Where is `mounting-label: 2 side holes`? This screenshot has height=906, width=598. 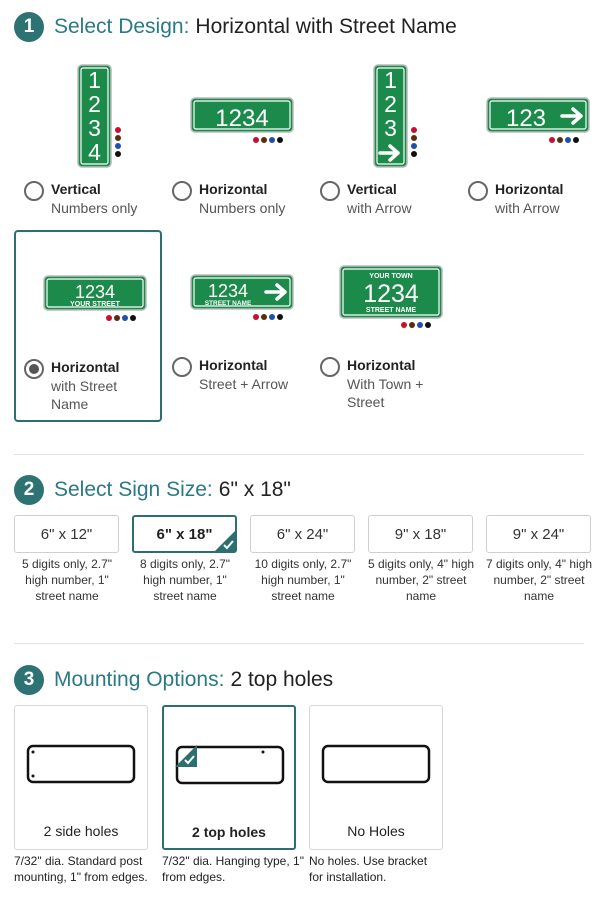 mounting-label: 2 side holes is located at coordinates (81, 831).